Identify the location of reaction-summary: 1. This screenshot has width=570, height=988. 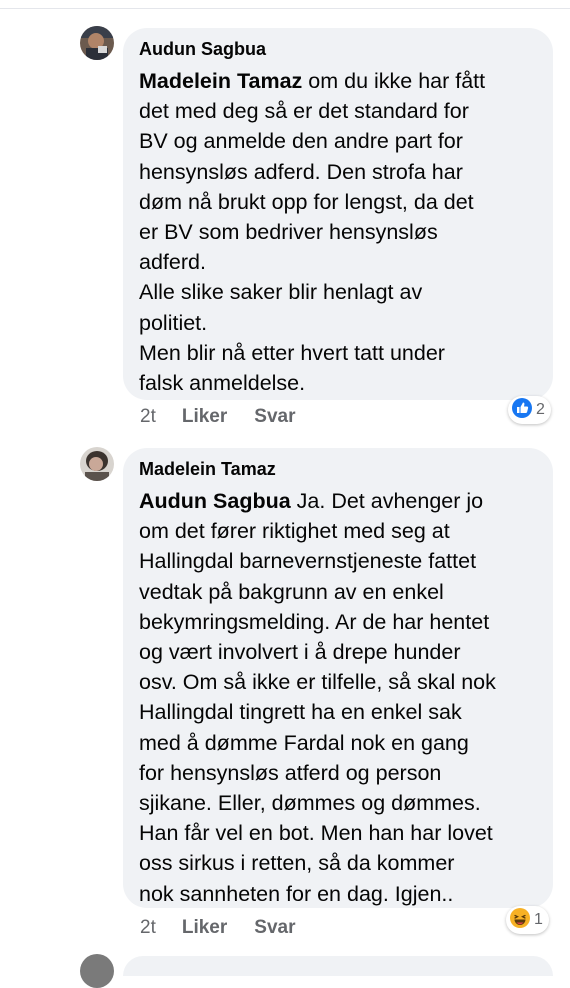
(527, 920).